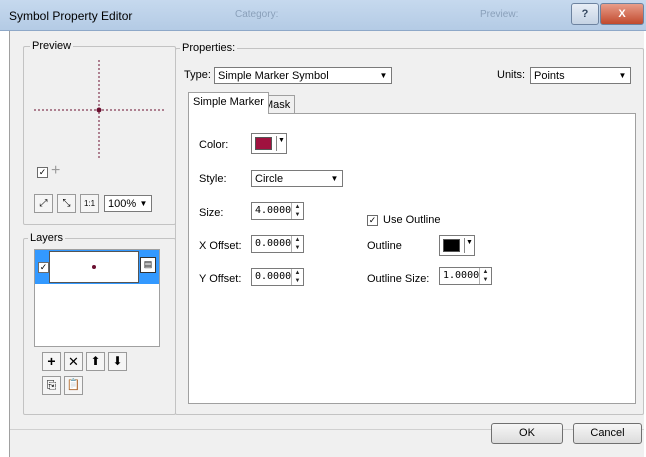 The height and width of the screenshot is (457, 646). I want to click on copy-layer-icon: ⎘, so click(51, 385).